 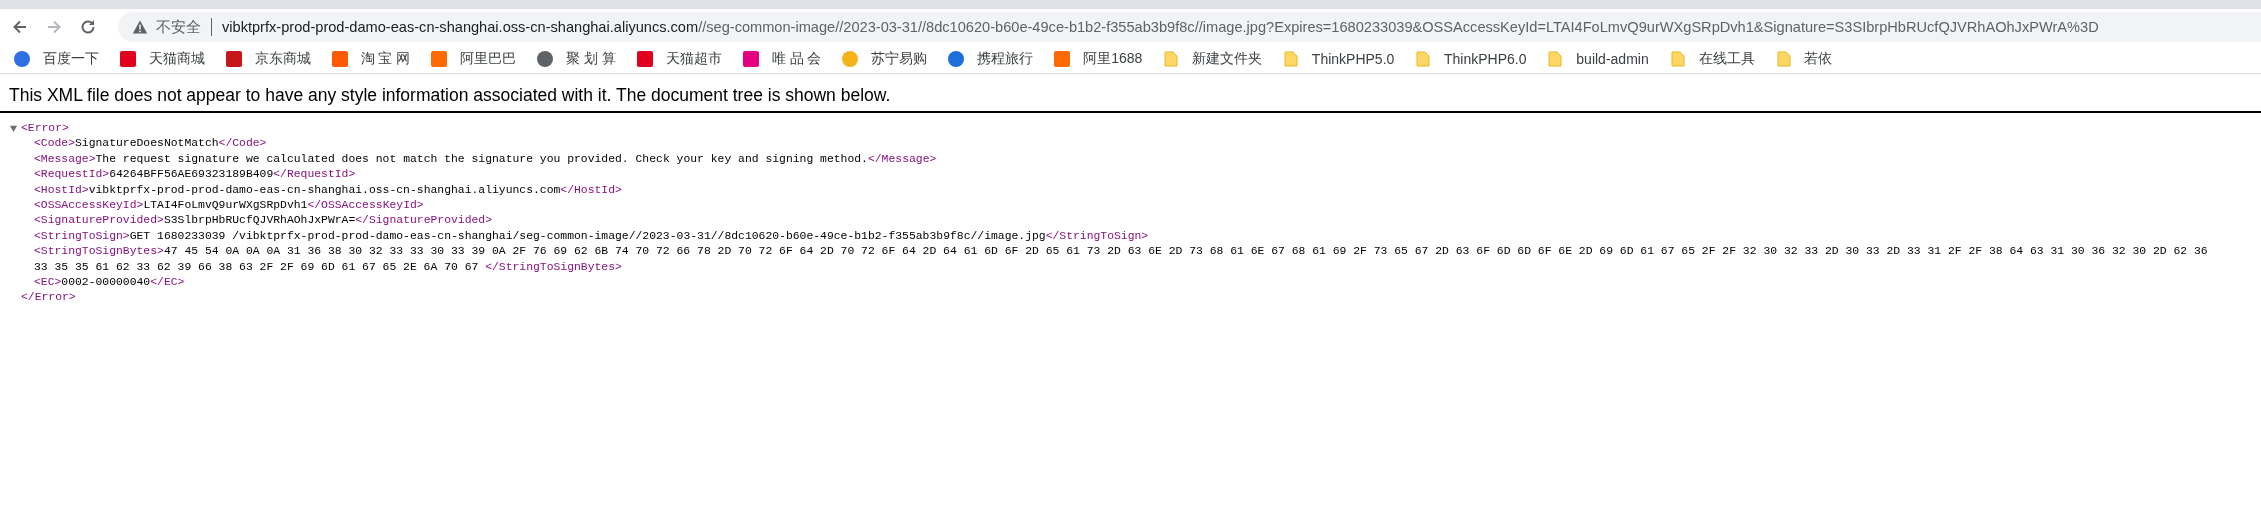 What do you see at coordinates (902, 159) in the screenshot?
I see `xml-tag: </Message>` at bounding box center [902, 159].